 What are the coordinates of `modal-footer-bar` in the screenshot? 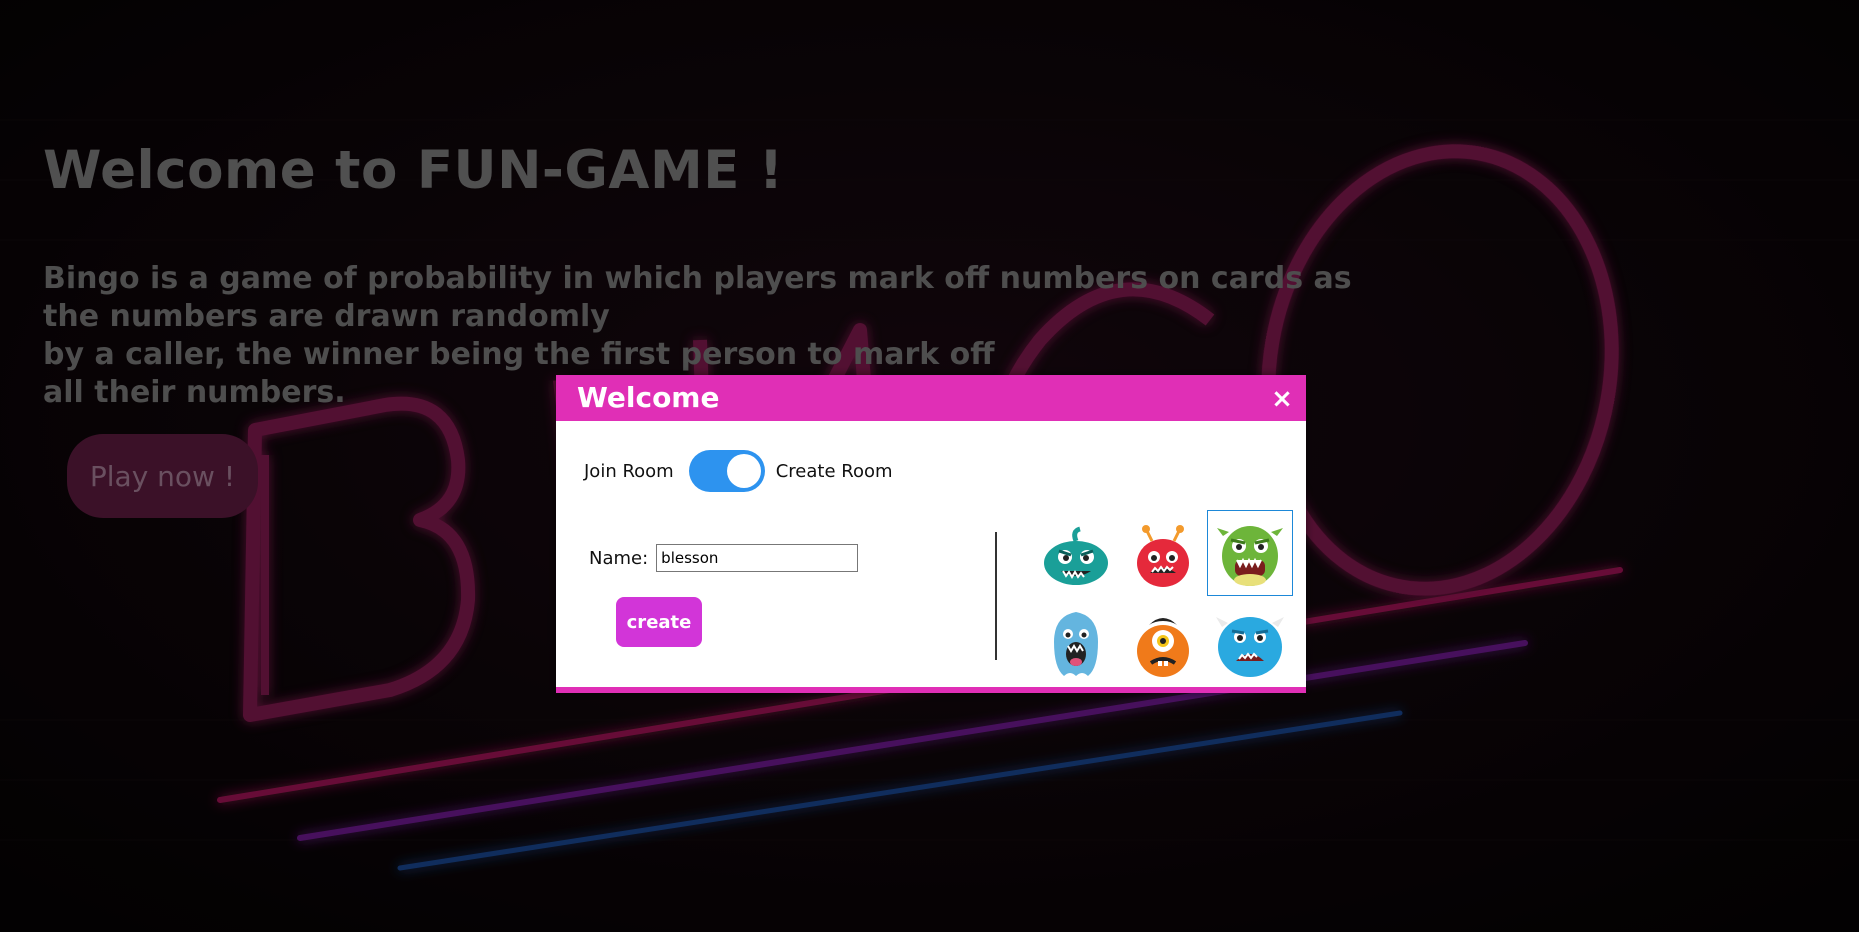 It's located at (931, 690).